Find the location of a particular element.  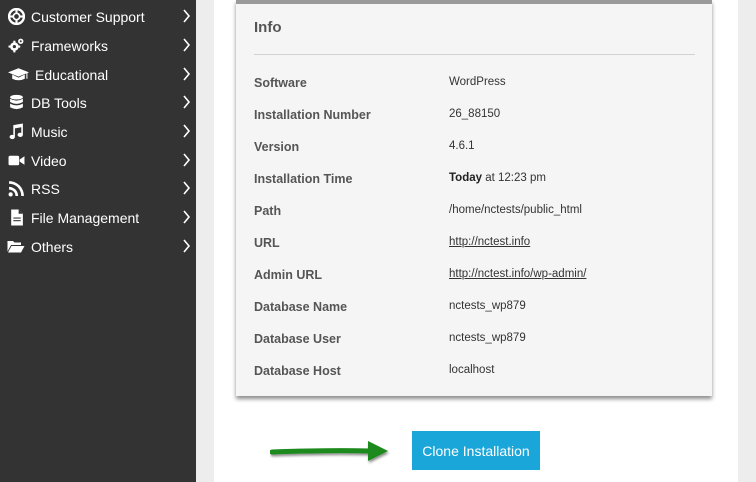

sidebar-item-others: Others is located at coordinates (98, 246).